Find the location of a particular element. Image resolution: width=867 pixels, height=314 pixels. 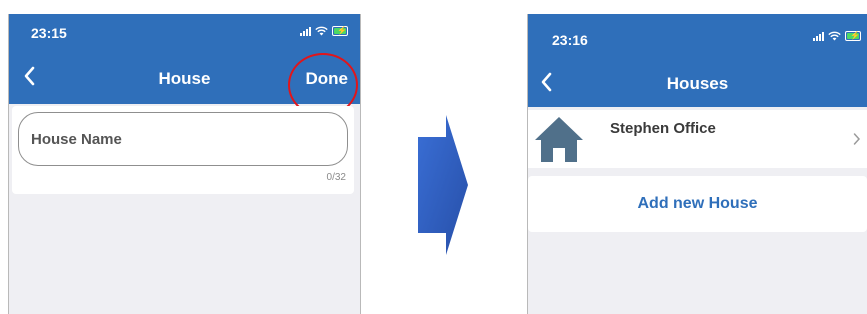

chevron-right-icon is located at coordinates (857, 139).